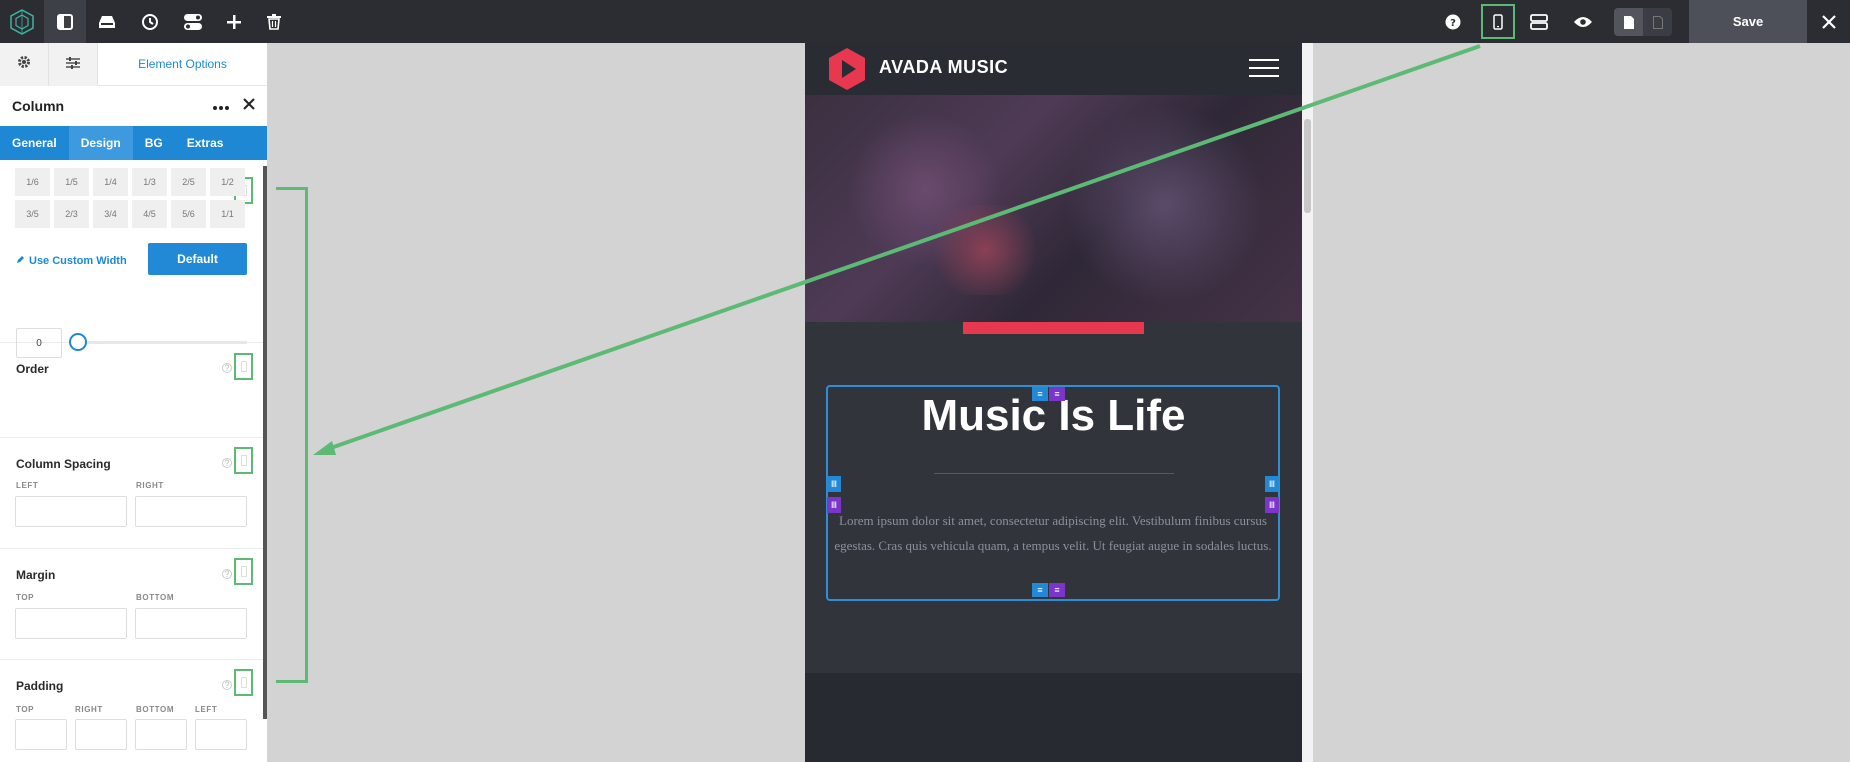  Describe the element at coordinates (20, 261) in the screenshot. I see `pencil-icon` at that location.